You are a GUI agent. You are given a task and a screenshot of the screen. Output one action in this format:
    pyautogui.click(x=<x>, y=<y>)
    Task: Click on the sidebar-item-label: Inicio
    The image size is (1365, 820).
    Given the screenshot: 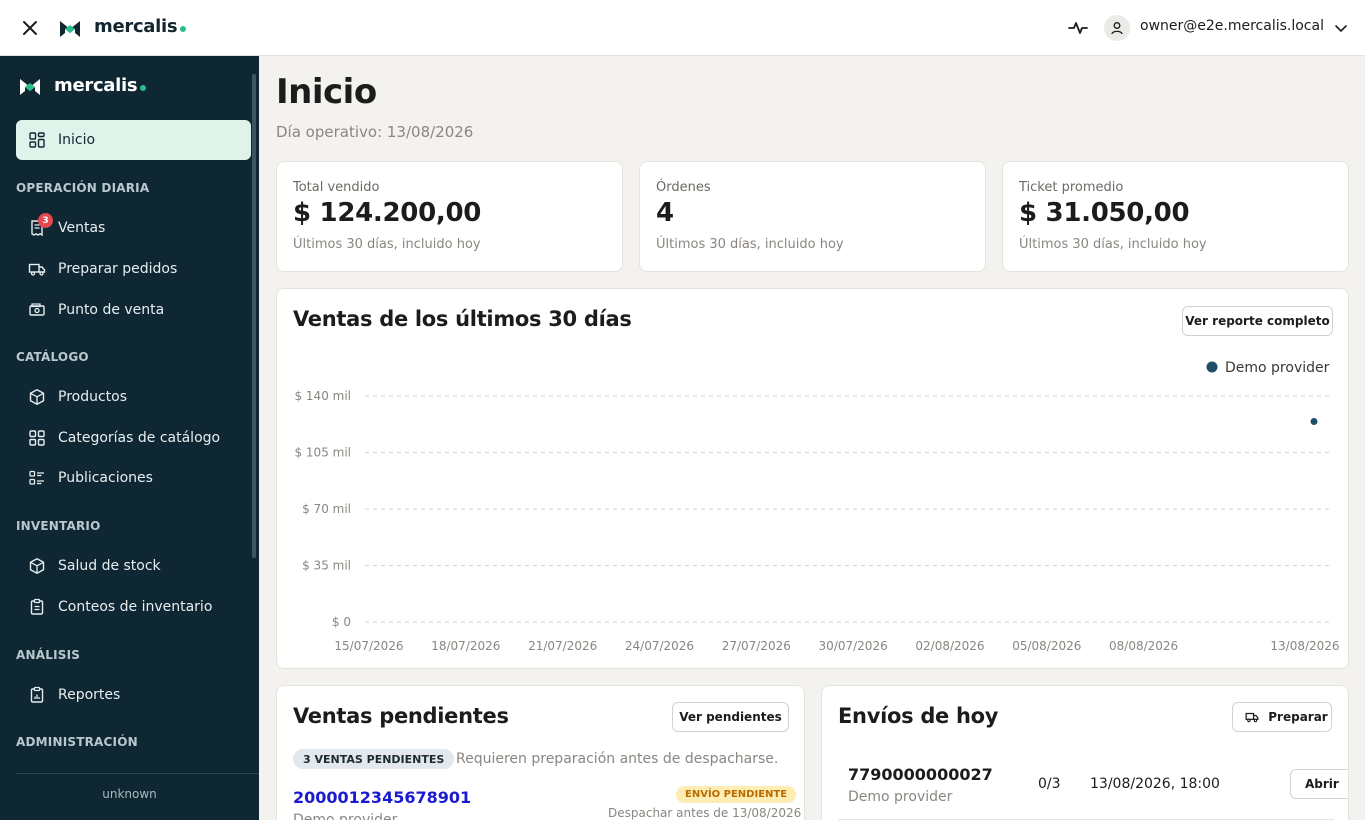 What is the action you would take?
    pyautogui.click(x=77, y=140)
    